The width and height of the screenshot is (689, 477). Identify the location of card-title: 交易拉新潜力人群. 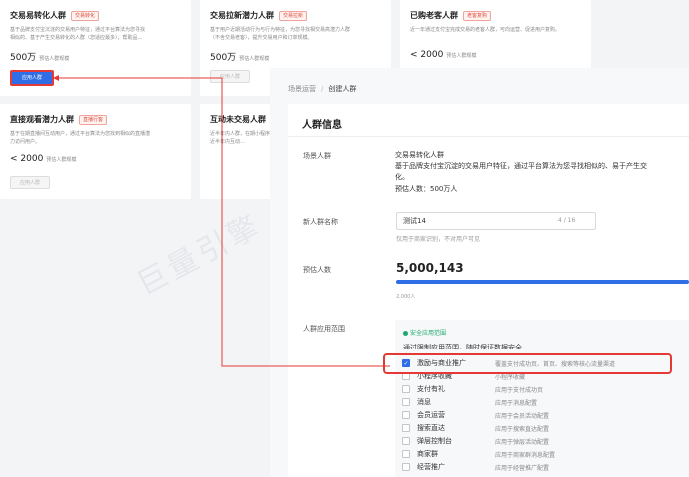
(242, 15).